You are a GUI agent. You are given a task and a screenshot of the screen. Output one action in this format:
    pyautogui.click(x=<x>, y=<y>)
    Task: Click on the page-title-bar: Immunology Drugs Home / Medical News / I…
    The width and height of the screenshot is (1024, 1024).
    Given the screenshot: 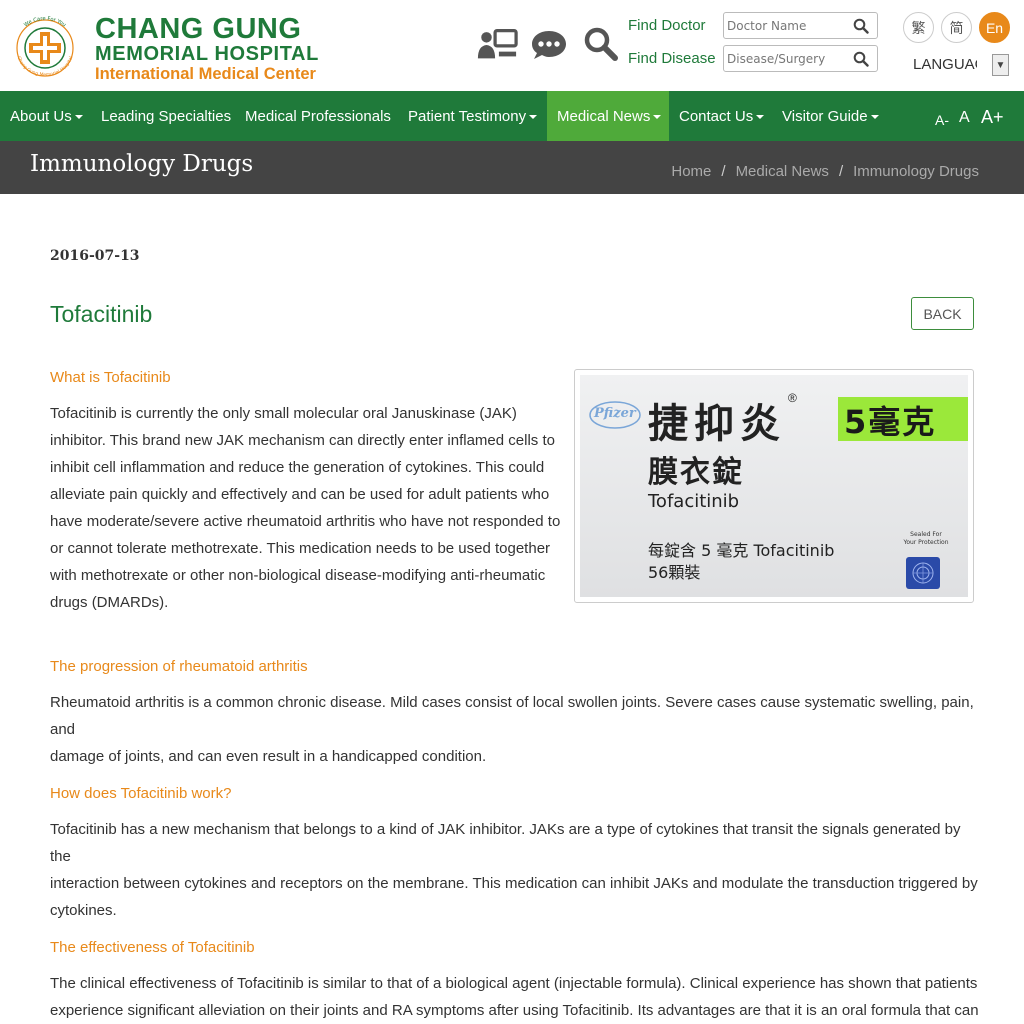 What is the action you would take?
    pyautogui.click(x=512, y=167)
    